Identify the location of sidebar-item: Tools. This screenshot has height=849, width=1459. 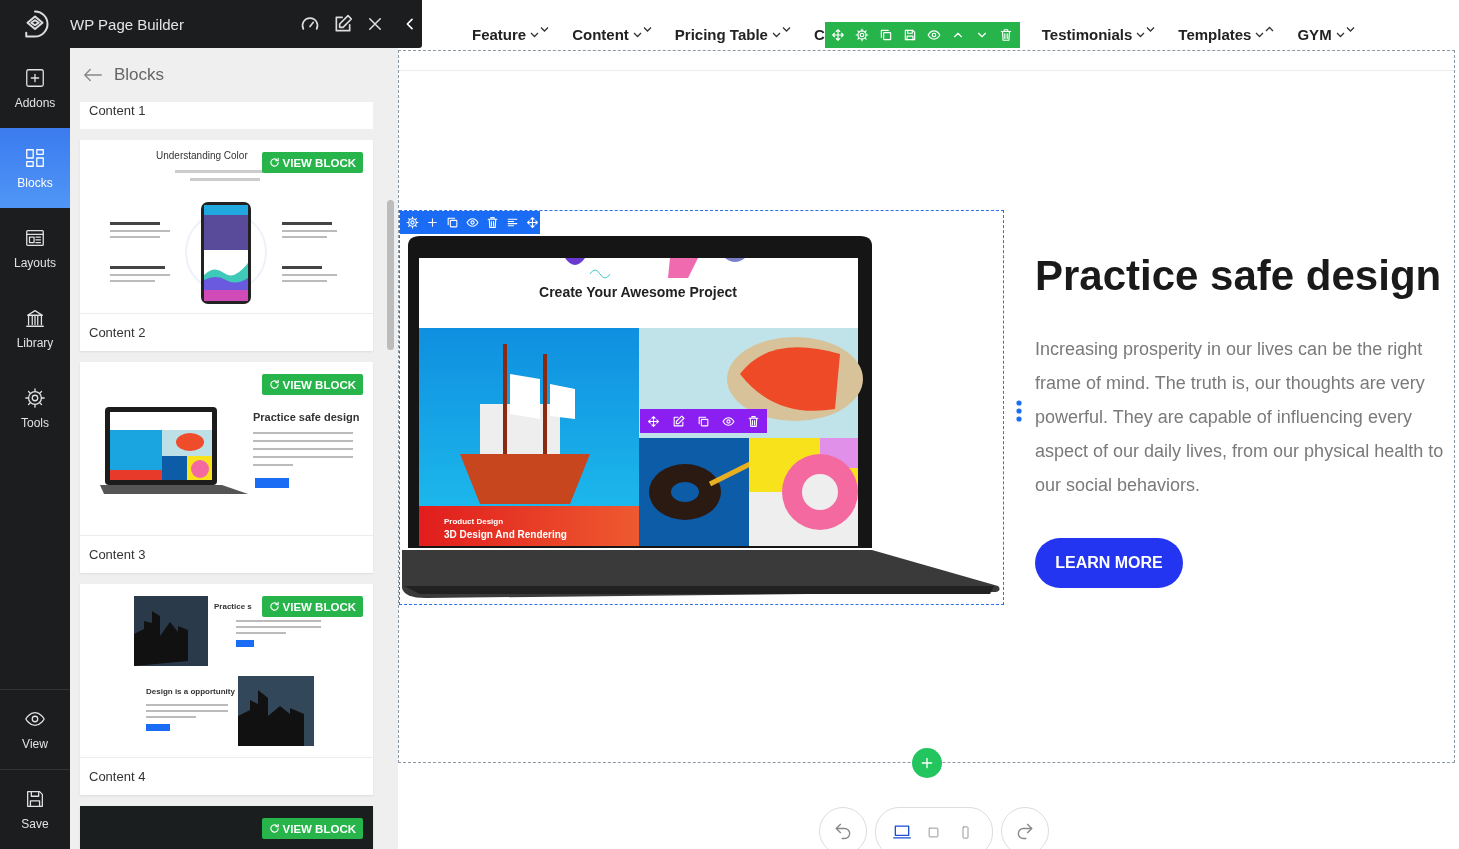
(35, 408).